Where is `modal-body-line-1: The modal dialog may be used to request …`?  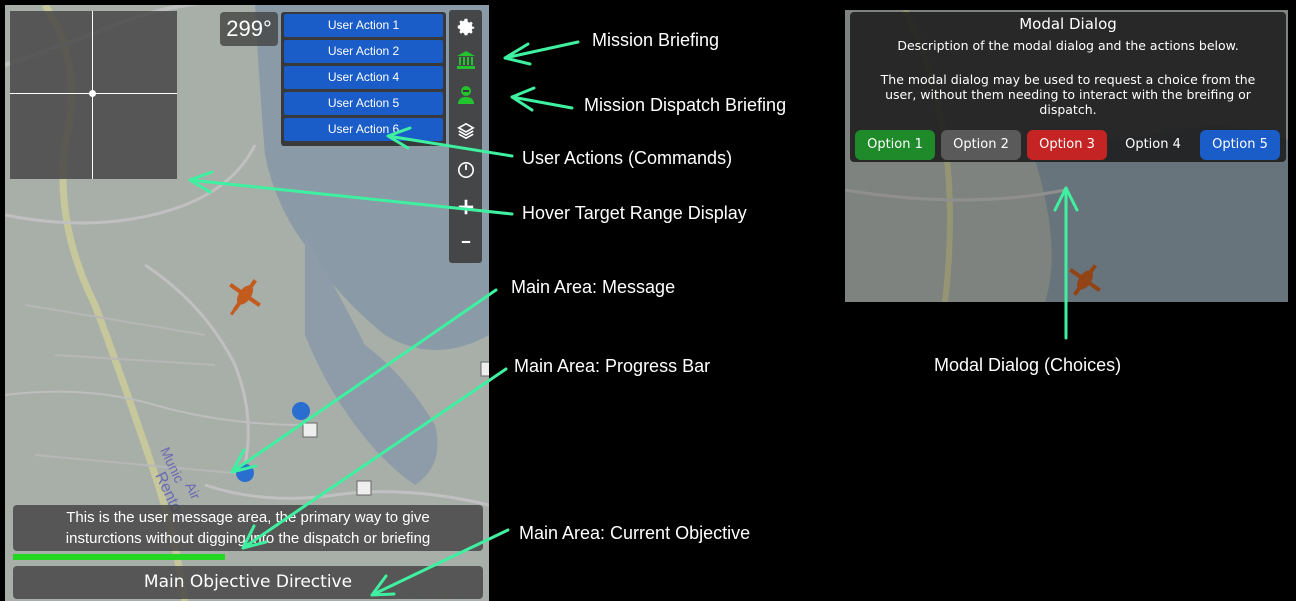
modal-body-line-1: The modal dialog may be used to request … is located at coordinates (1068, 79).